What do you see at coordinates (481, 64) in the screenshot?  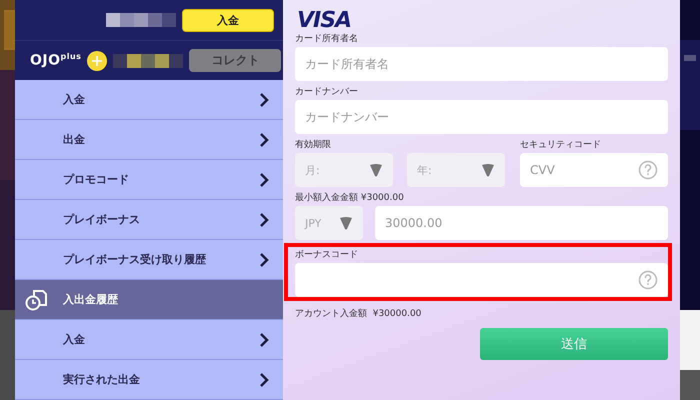 I see `cardholder-name-field: カード所有者名` at bounding box center [481, 64].